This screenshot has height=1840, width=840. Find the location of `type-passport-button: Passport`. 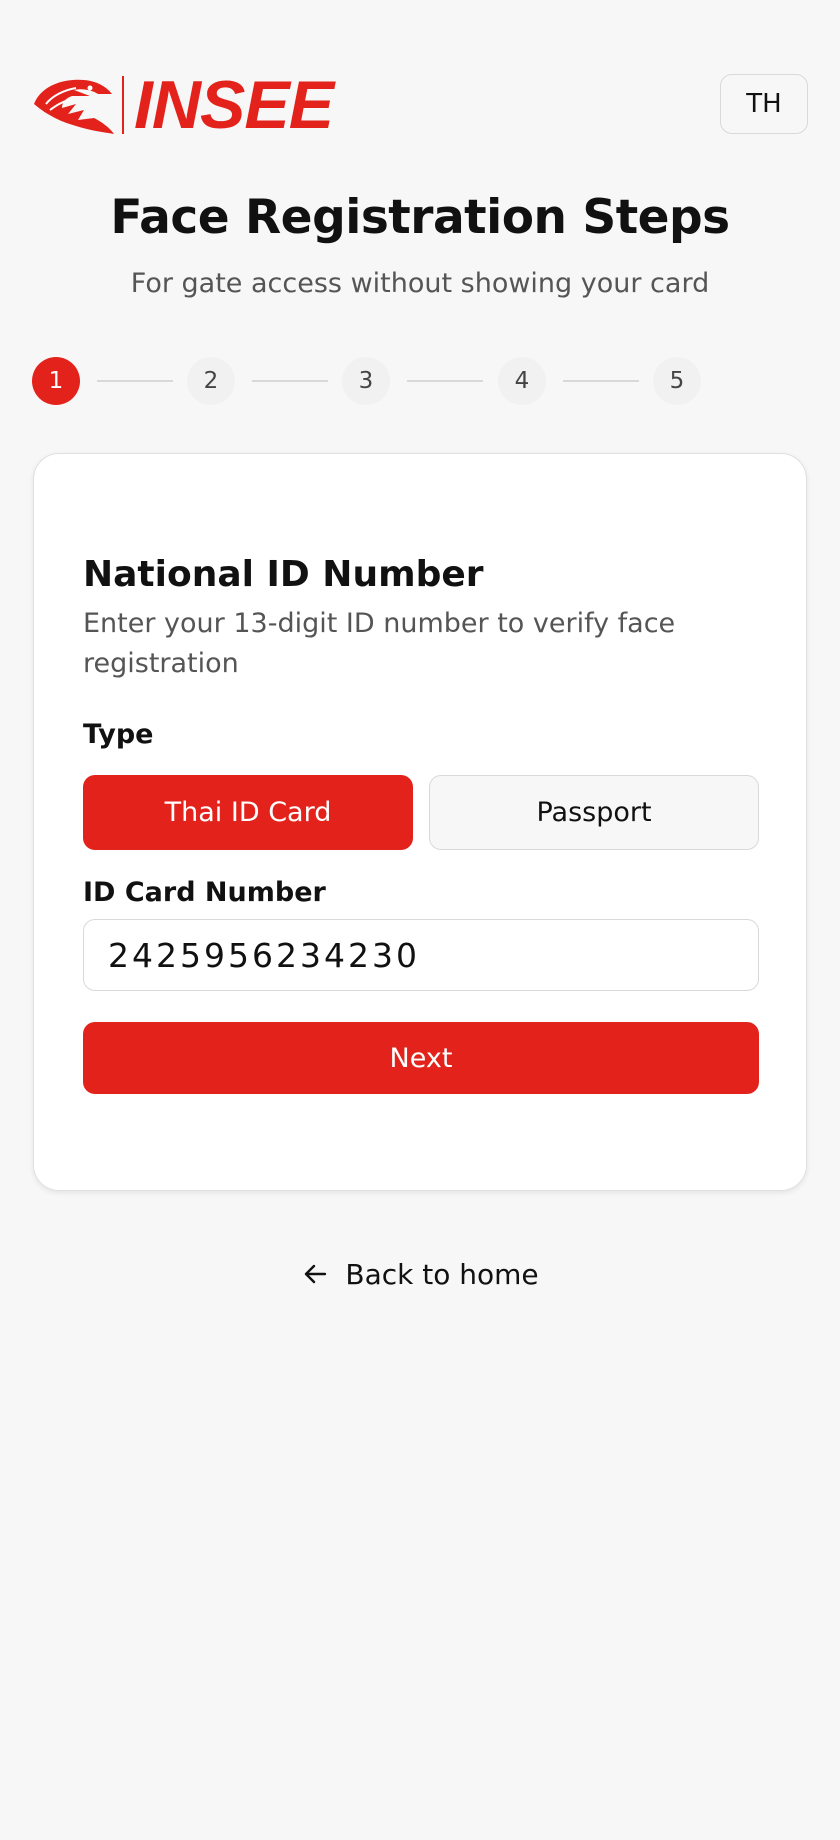

type-passport-button: Passport is located at coordinates (594, 812).